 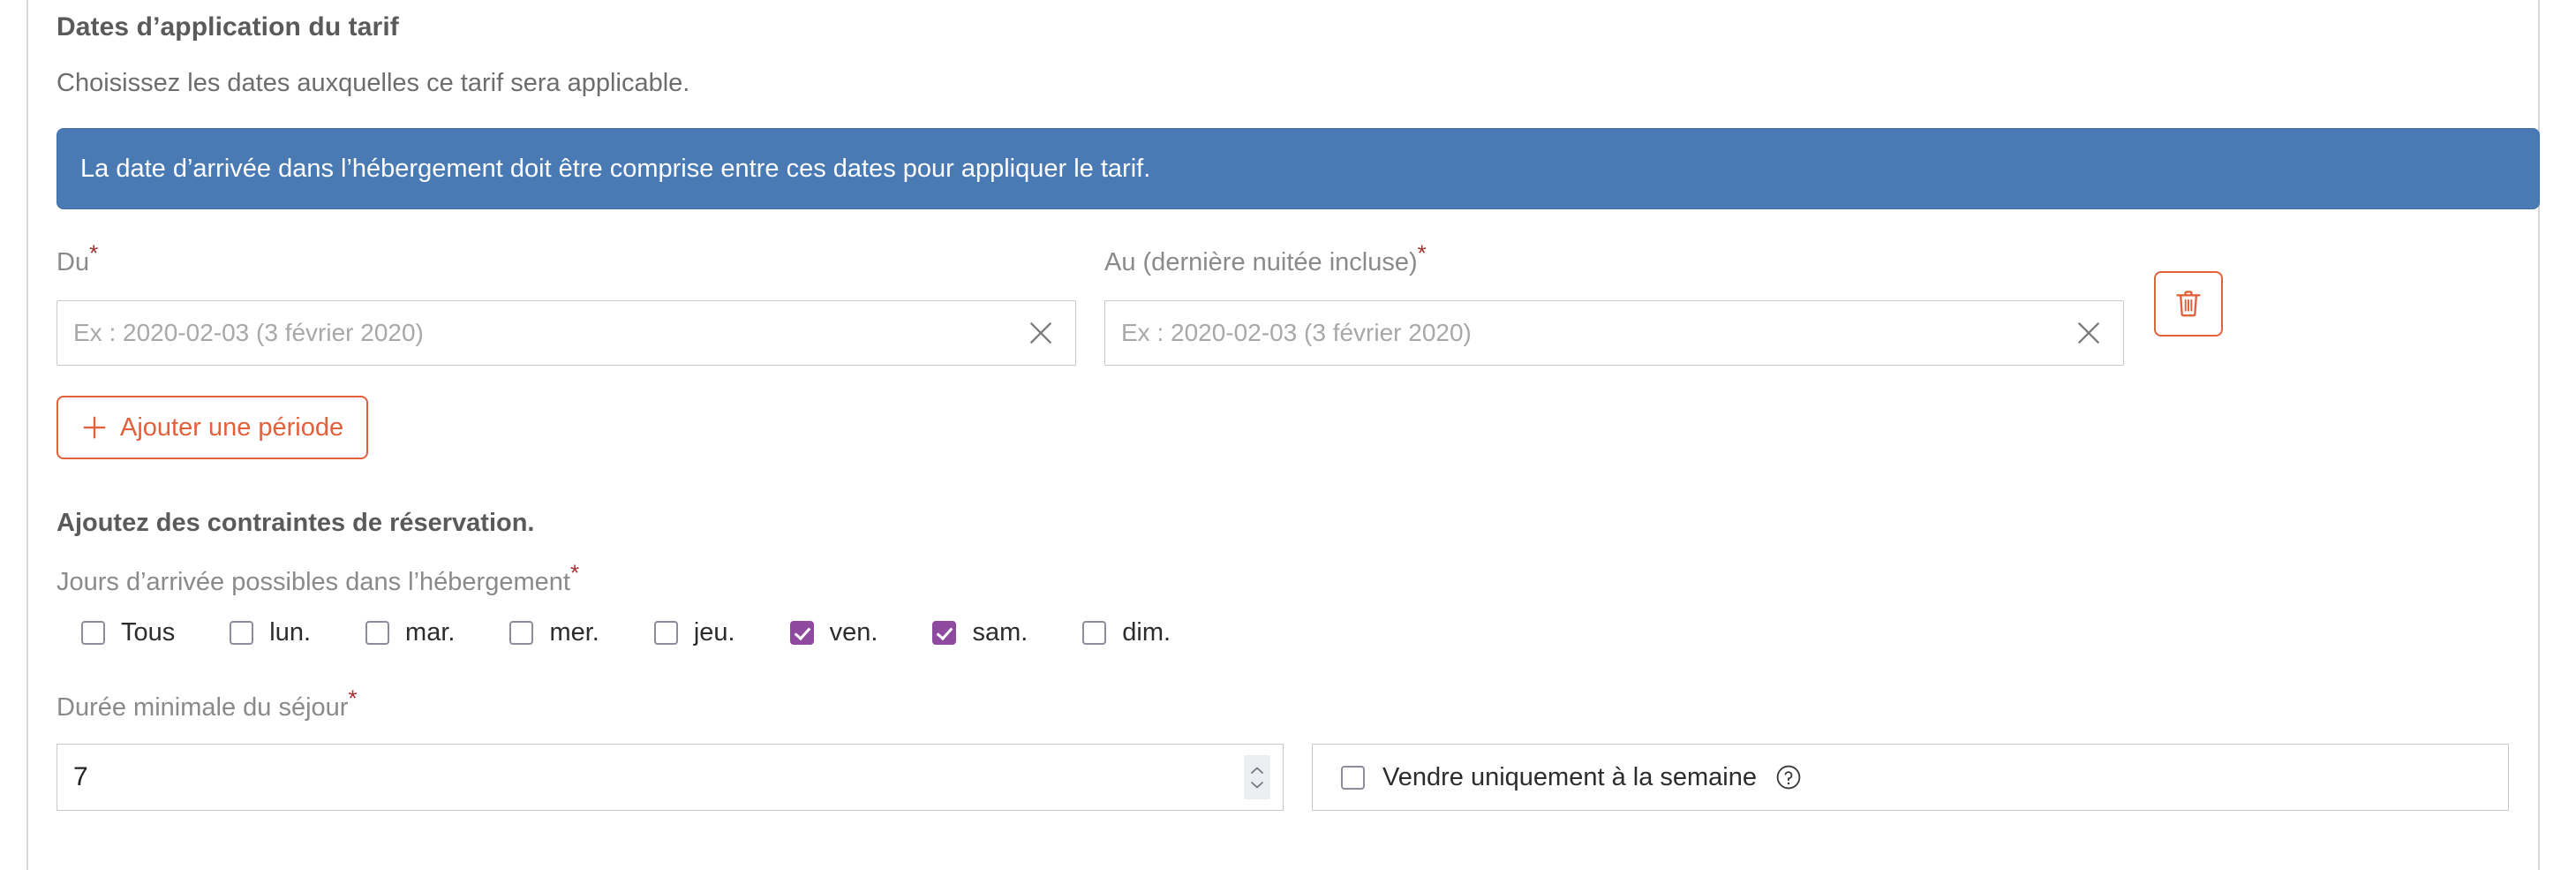 I want to click on from-date-field: Du*, so click(x=566, y=303).